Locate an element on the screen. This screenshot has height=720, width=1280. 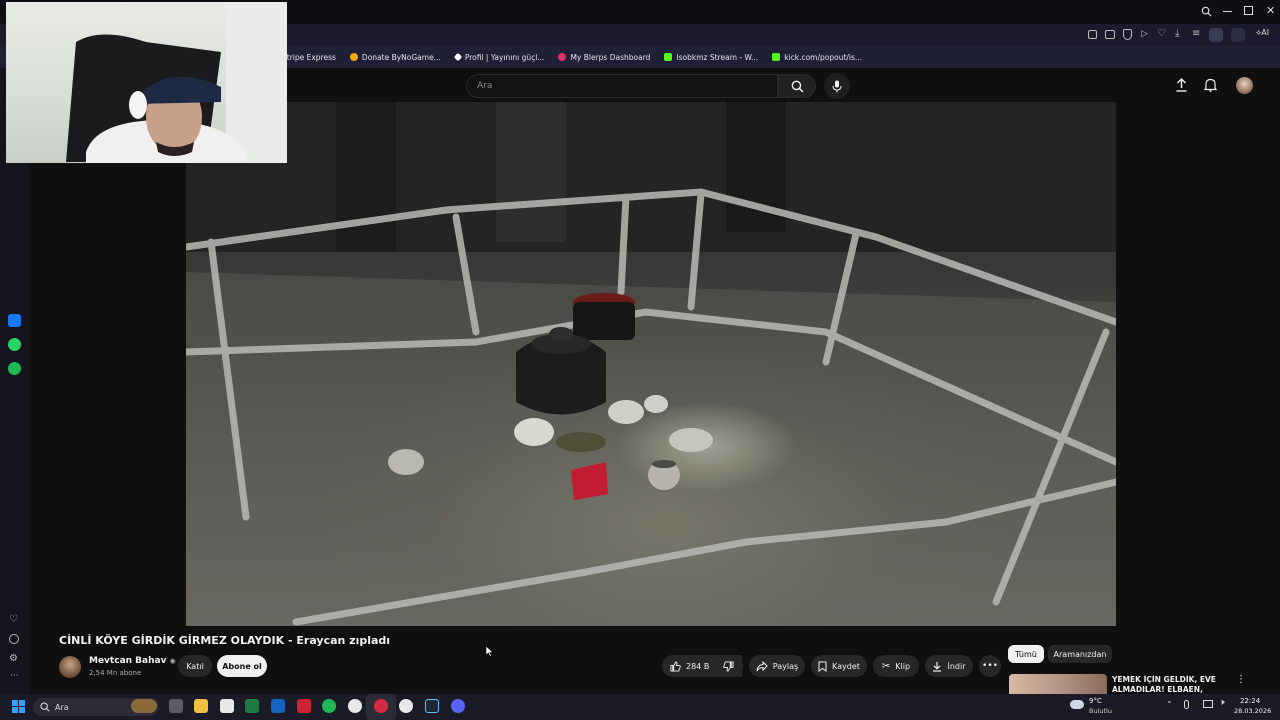
dislike-button is located at coordinates (728, 666).